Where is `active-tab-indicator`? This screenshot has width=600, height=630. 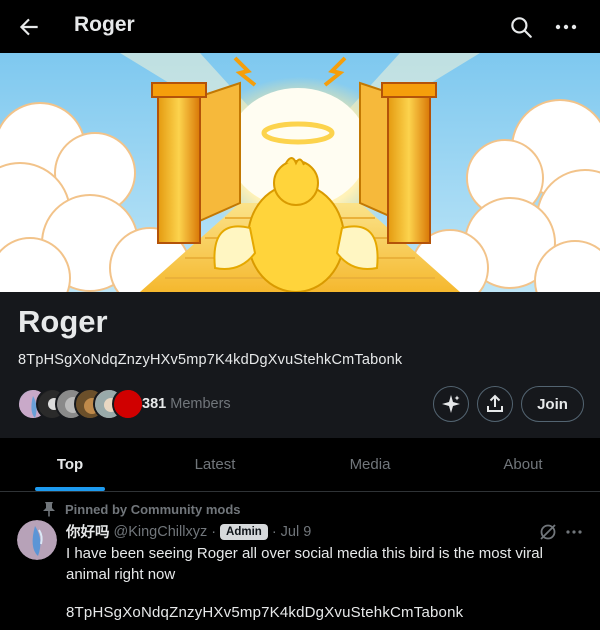
active-tab-indicator is located at coordinates (70, 489).